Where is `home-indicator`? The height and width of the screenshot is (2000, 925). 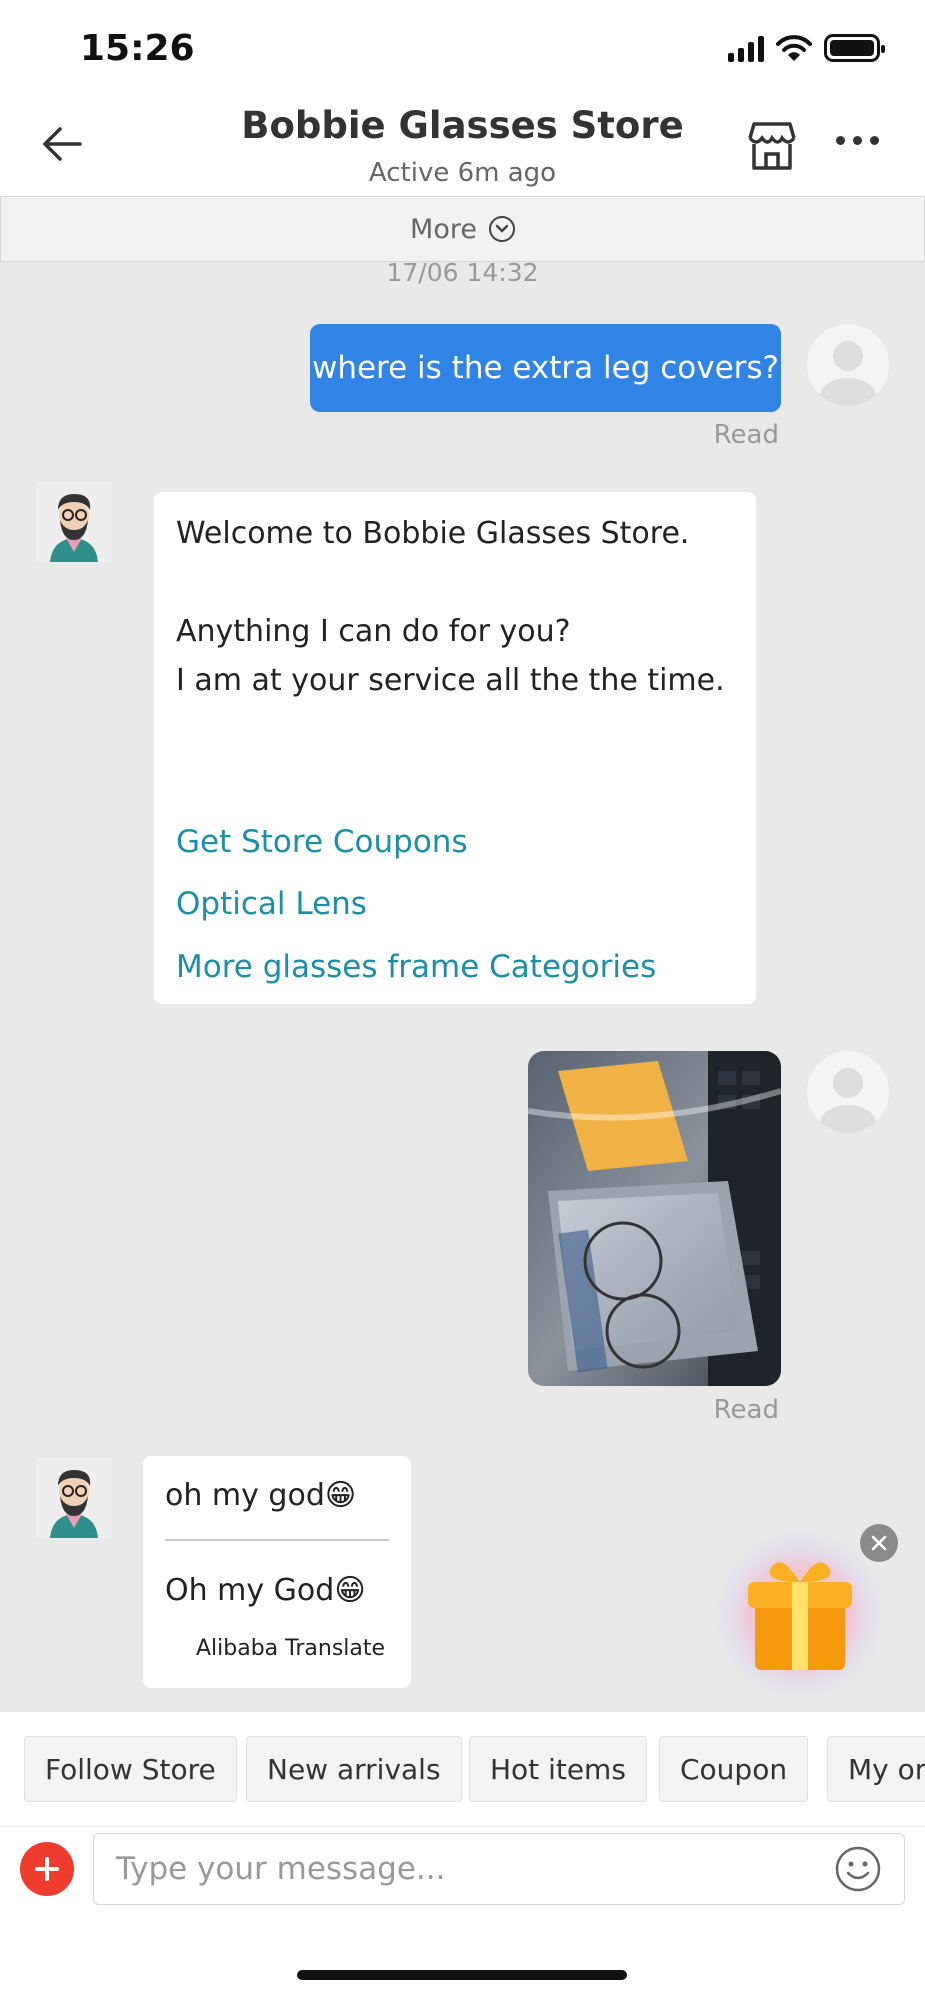
home-indicator is located at coordinates (462, 1975).